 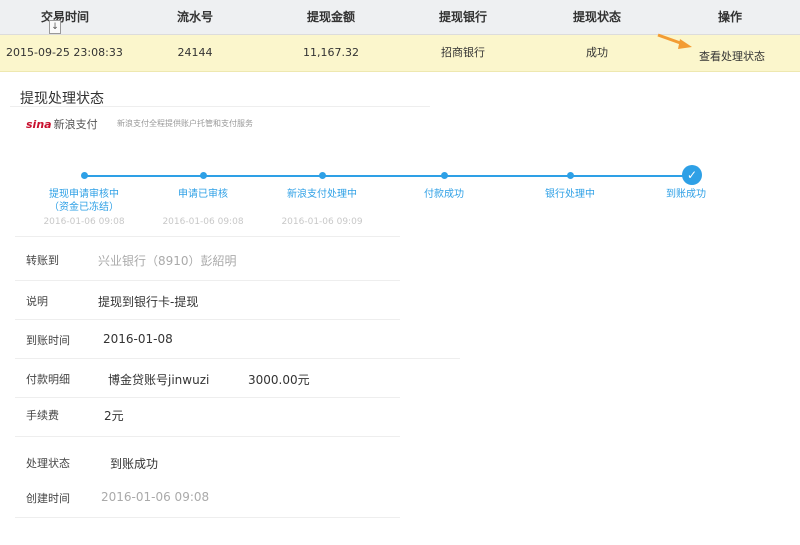 What do you see at coordinates (674, 41) in the screenshot?
I see `annotation-arrow-icon` at bounding box center [674, 41].